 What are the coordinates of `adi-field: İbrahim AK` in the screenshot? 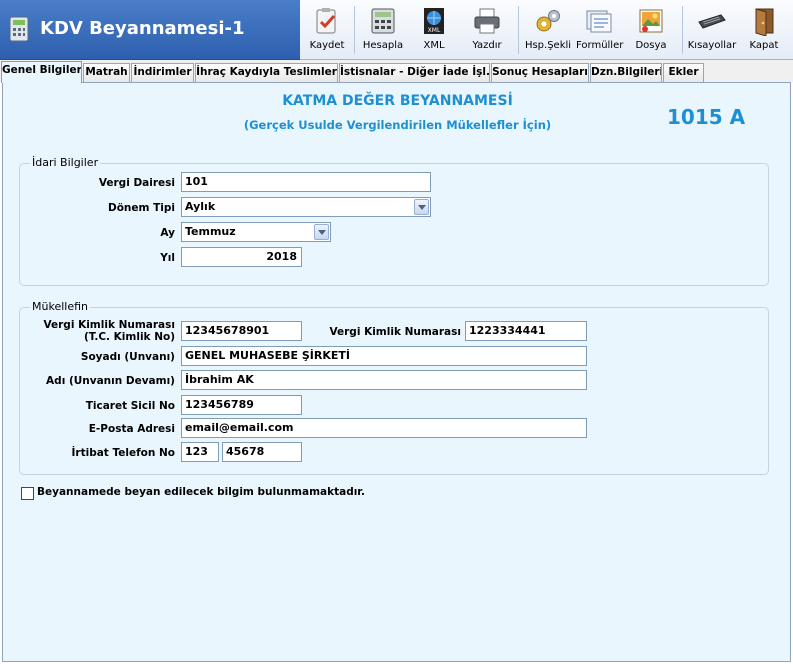 It's located at (384, 380).